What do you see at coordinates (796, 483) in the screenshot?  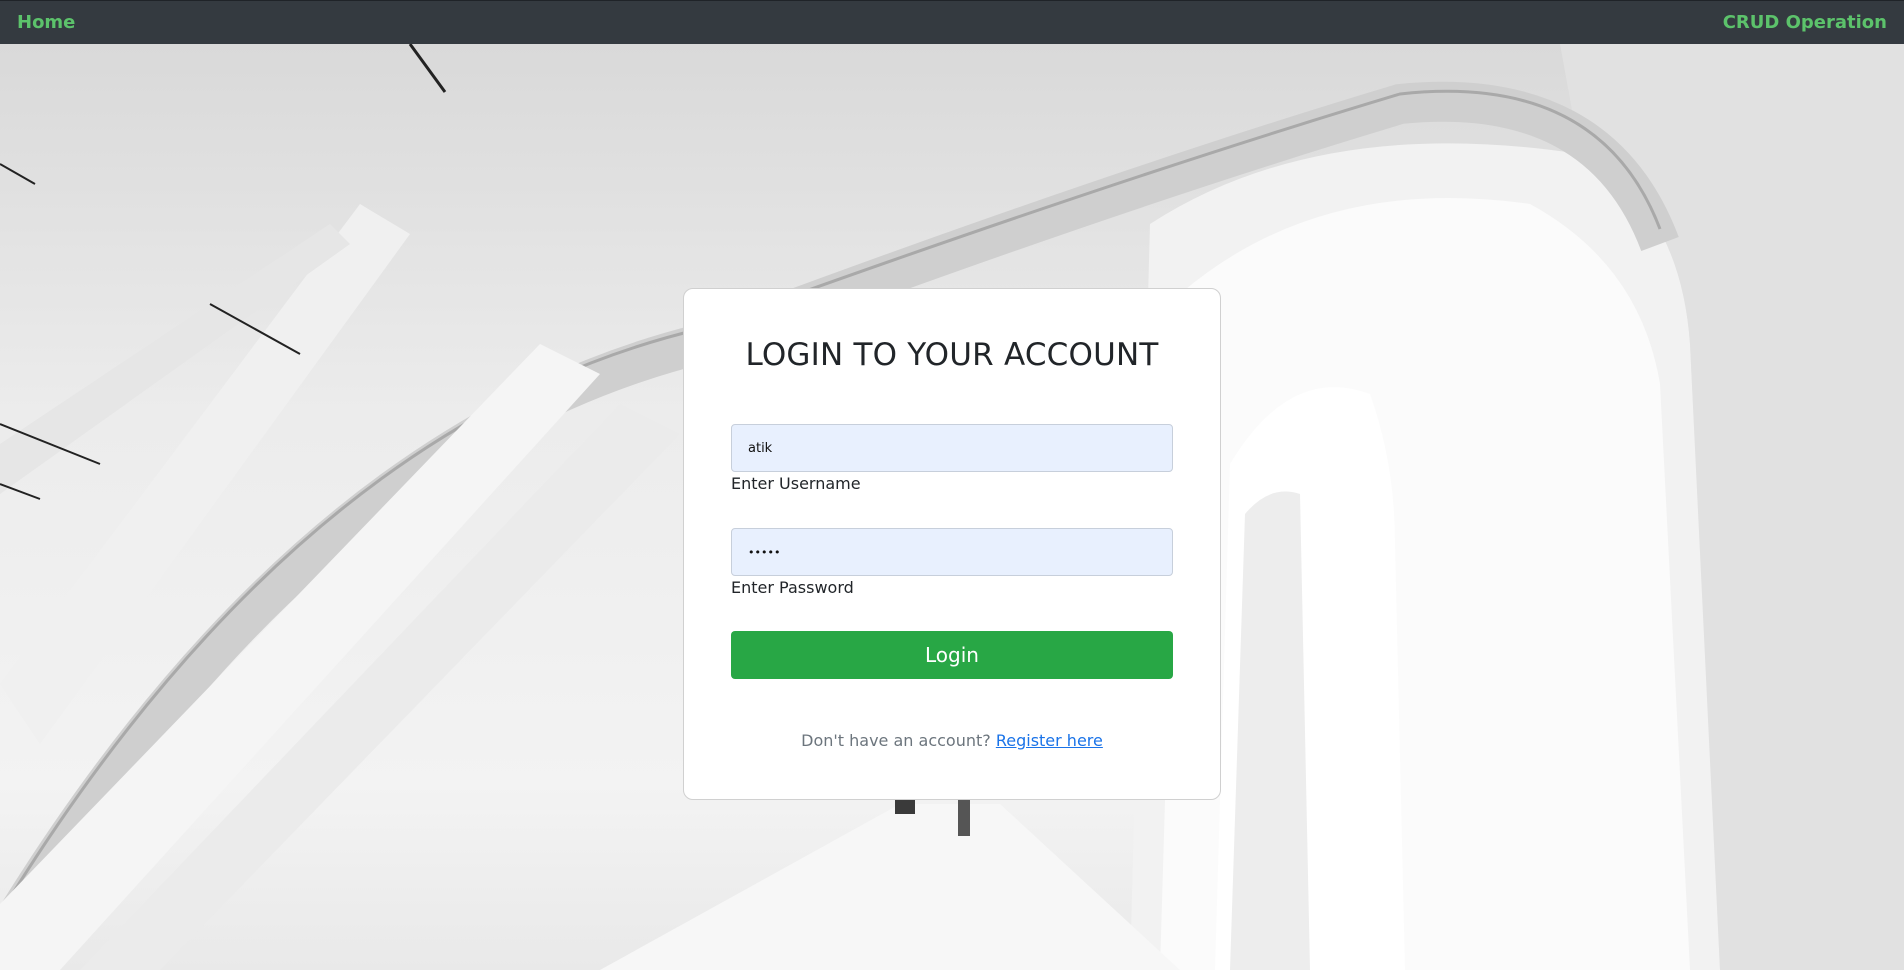 I see `username-label: Enter Username` at bounding box center [796, 483].